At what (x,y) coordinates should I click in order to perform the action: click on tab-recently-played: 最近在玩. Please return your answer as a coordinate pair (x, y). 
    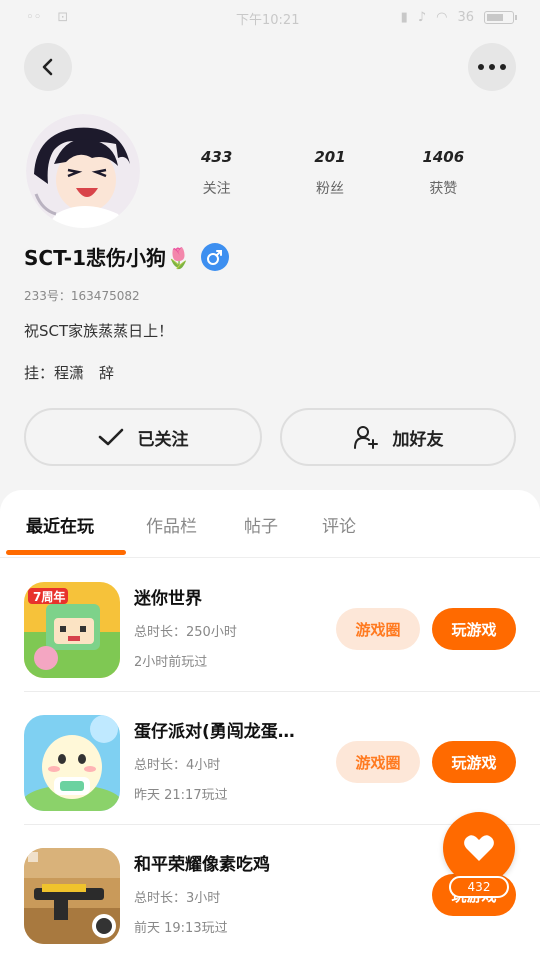
    Looking at the image, I should click on (60, 524).